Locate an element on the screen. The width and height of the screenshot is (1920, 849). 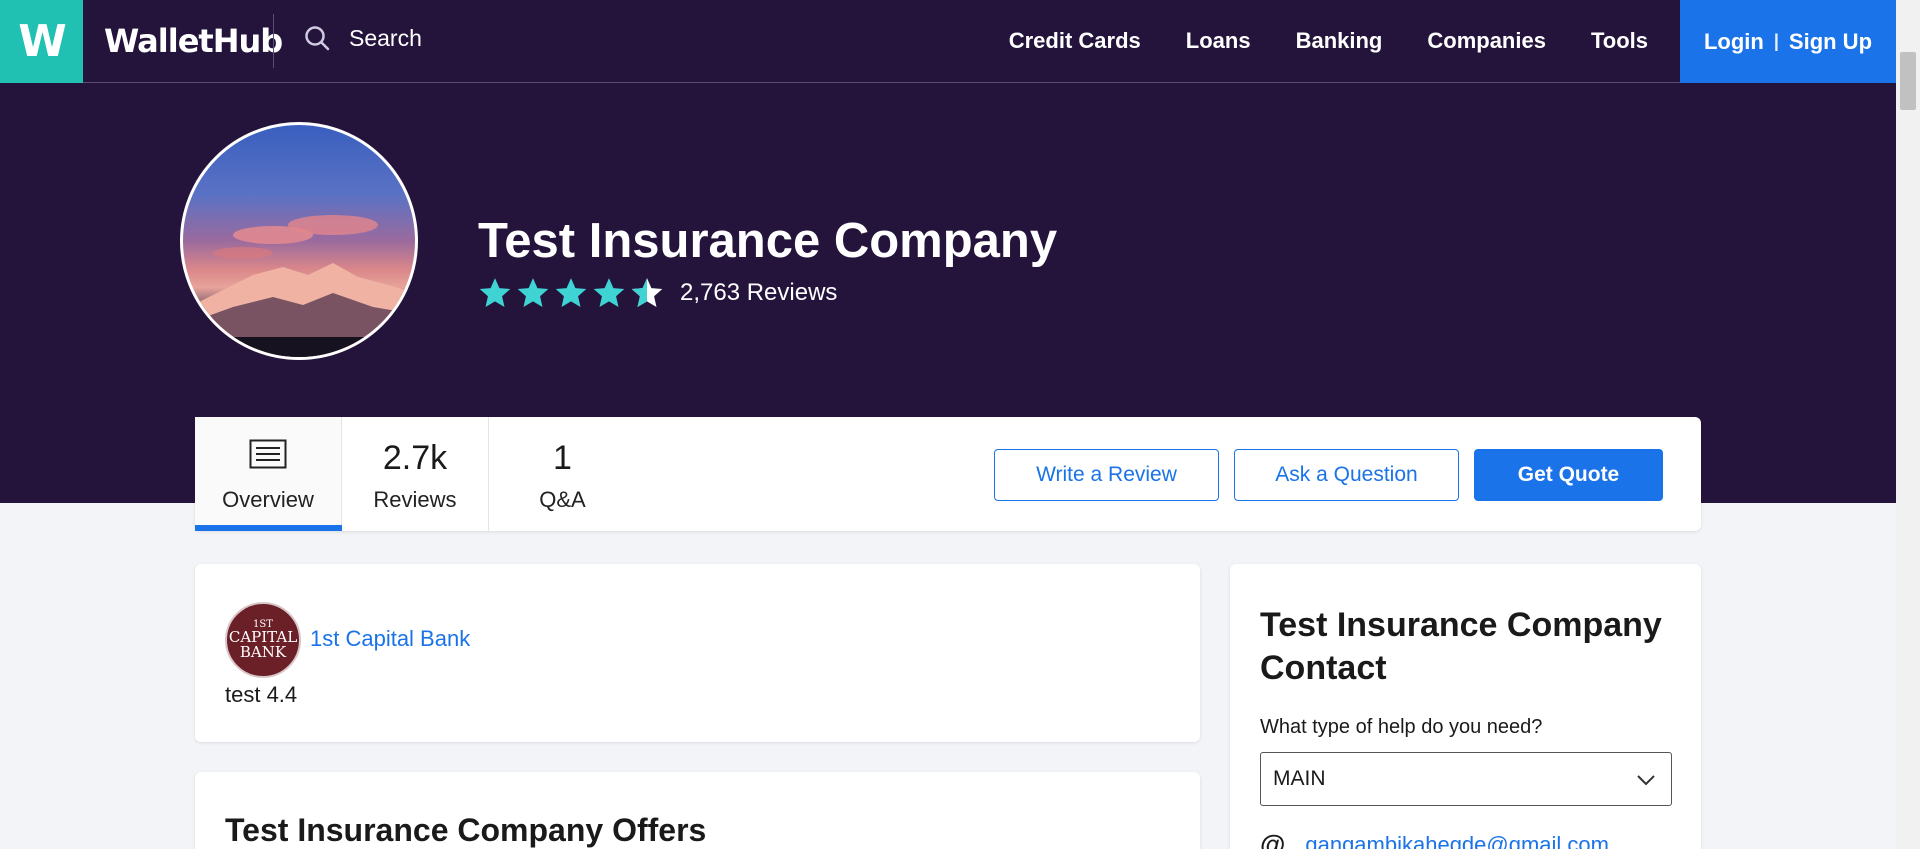
bank-logo: 1ST CAPITAL BANK is located at coordinates (263, 640).